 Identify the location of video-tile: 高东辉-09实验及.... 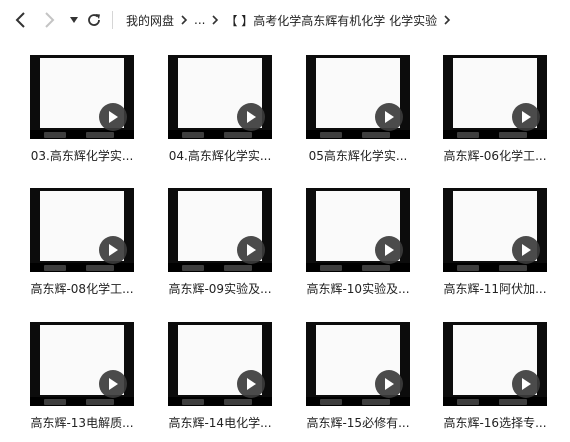
(220, 242).